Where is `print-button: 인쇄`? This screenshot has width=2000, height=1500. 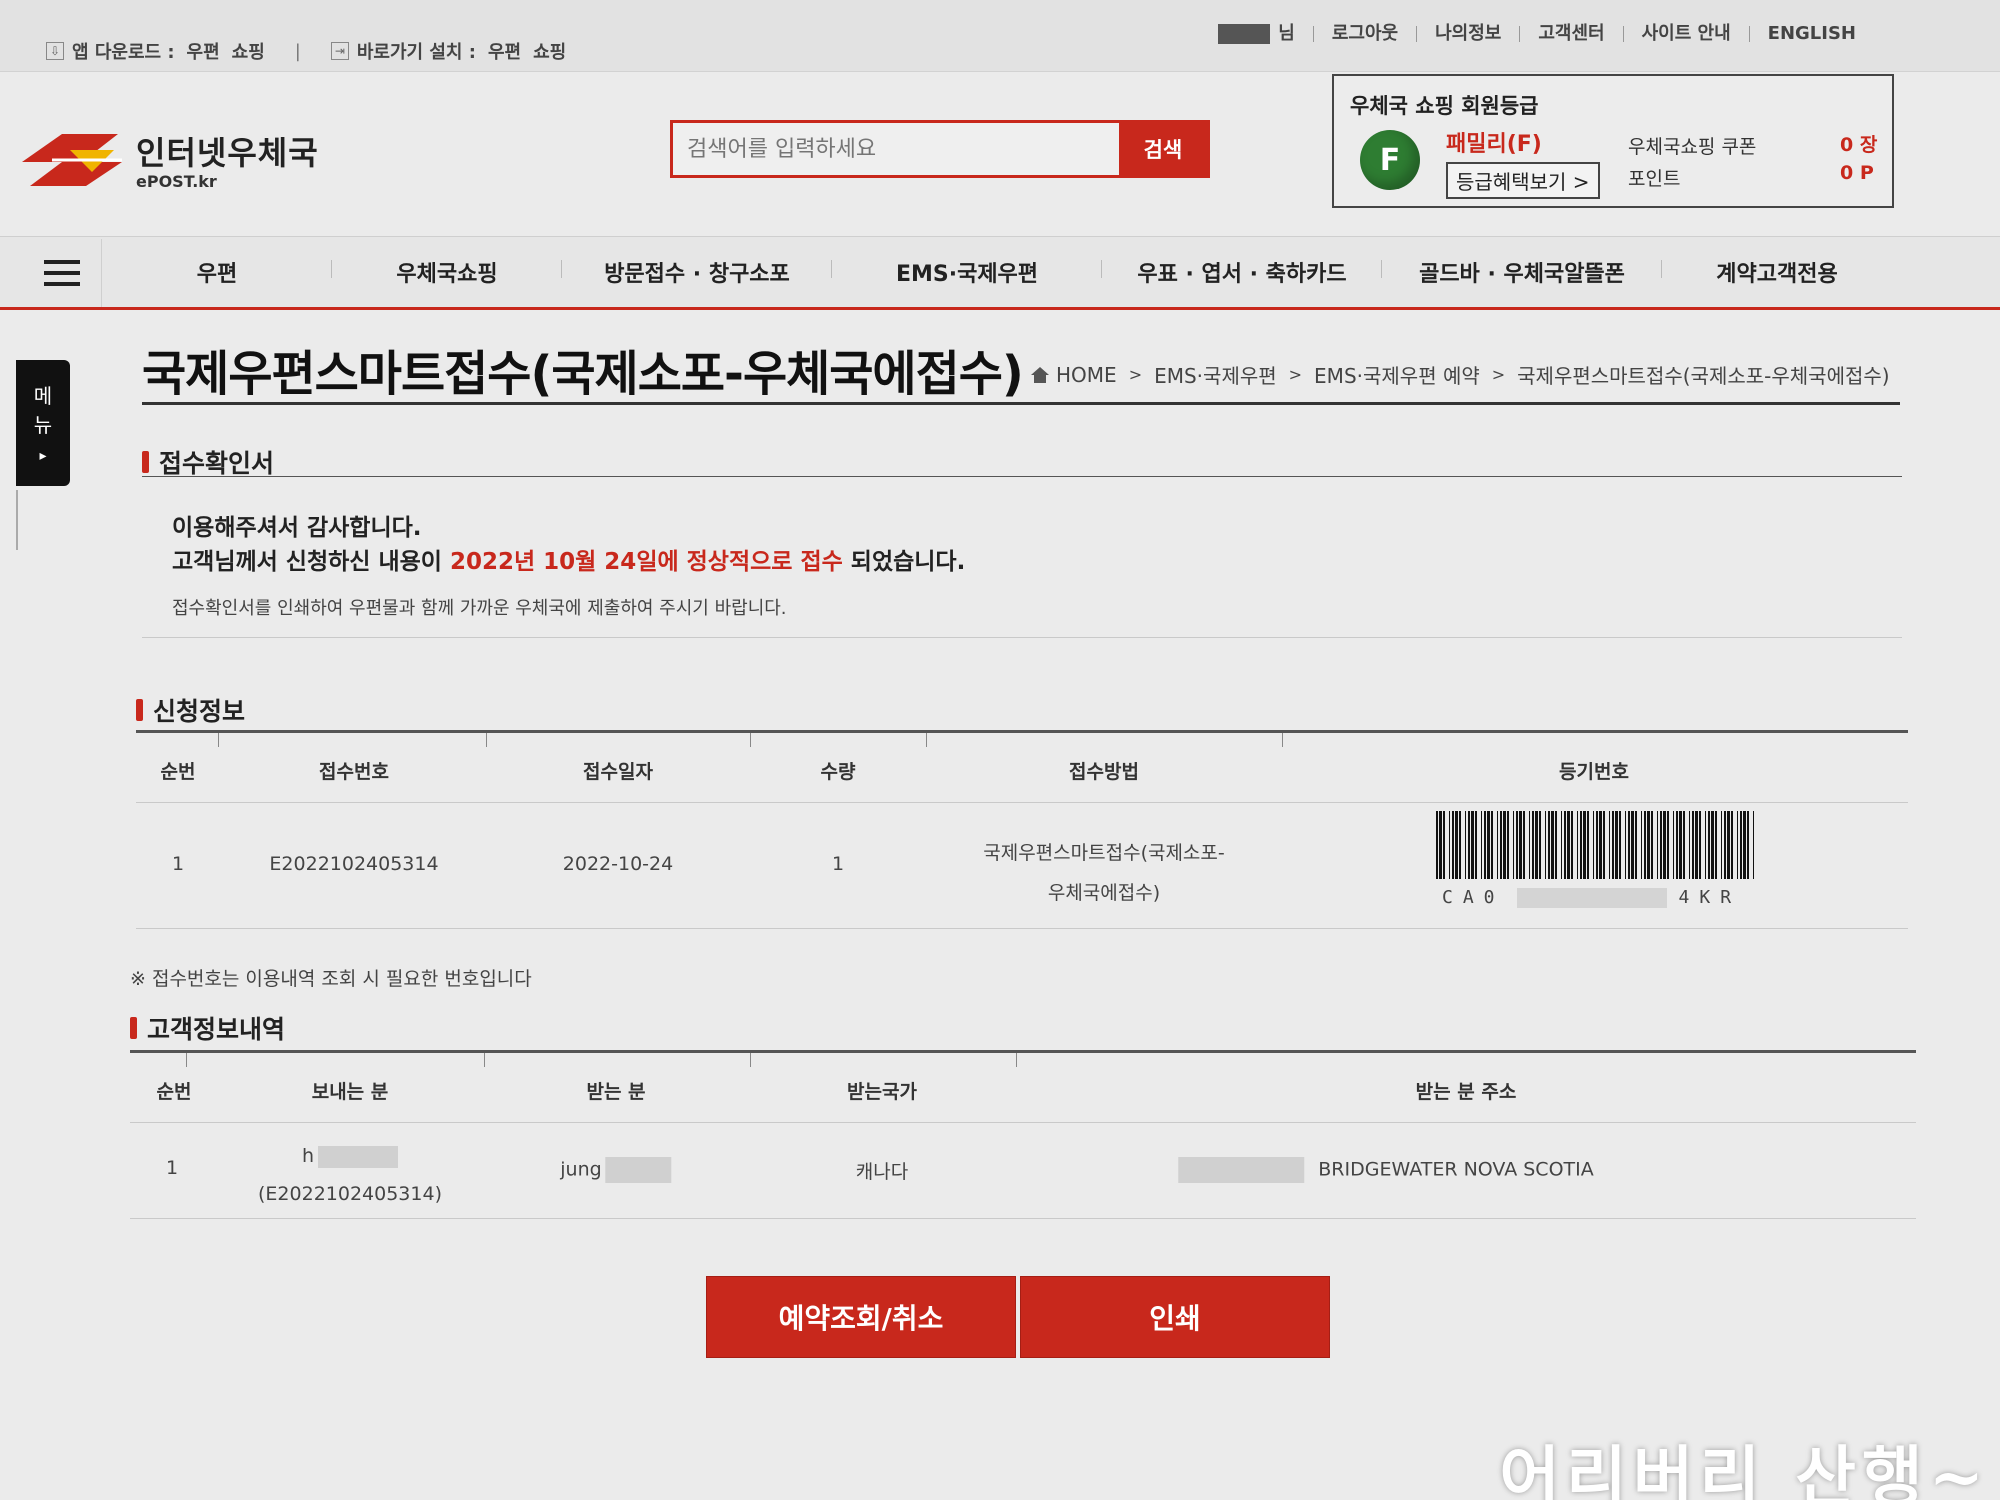 print-button: 인쇄 is located at coordinates (1175, 1317).